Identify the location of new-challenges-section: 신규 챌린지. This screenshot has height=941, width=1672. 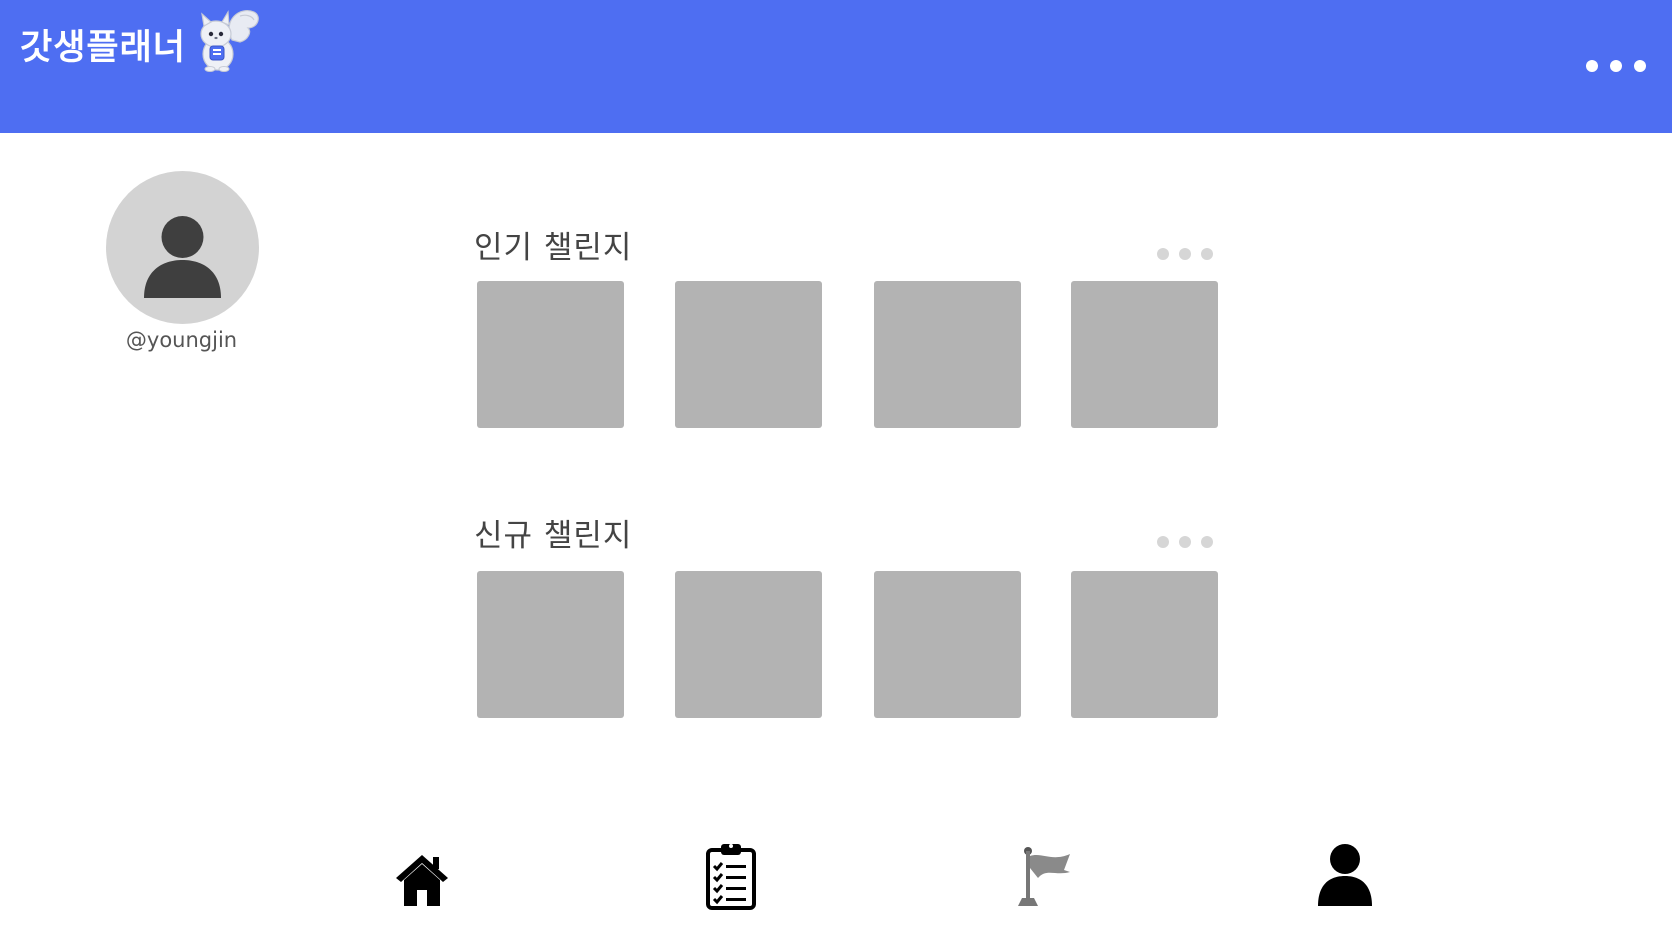
(849, 617).